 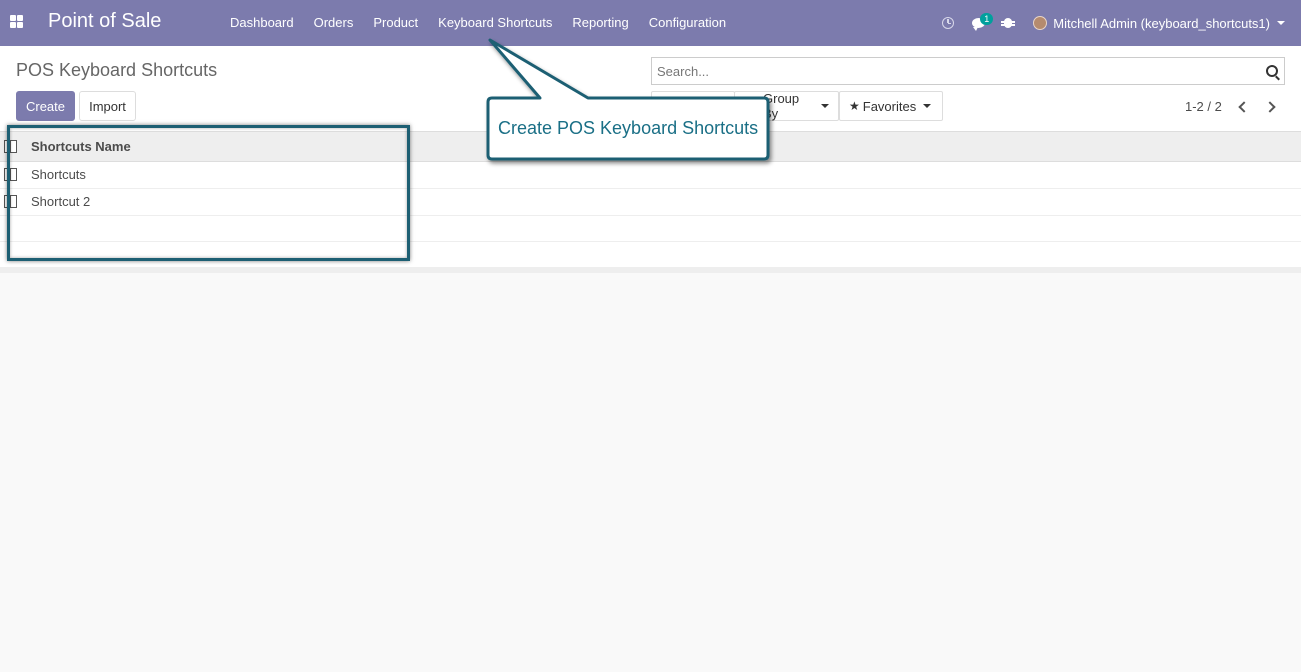 I want to click on app-brand: Point of Sale, so click(x=104, y=21).